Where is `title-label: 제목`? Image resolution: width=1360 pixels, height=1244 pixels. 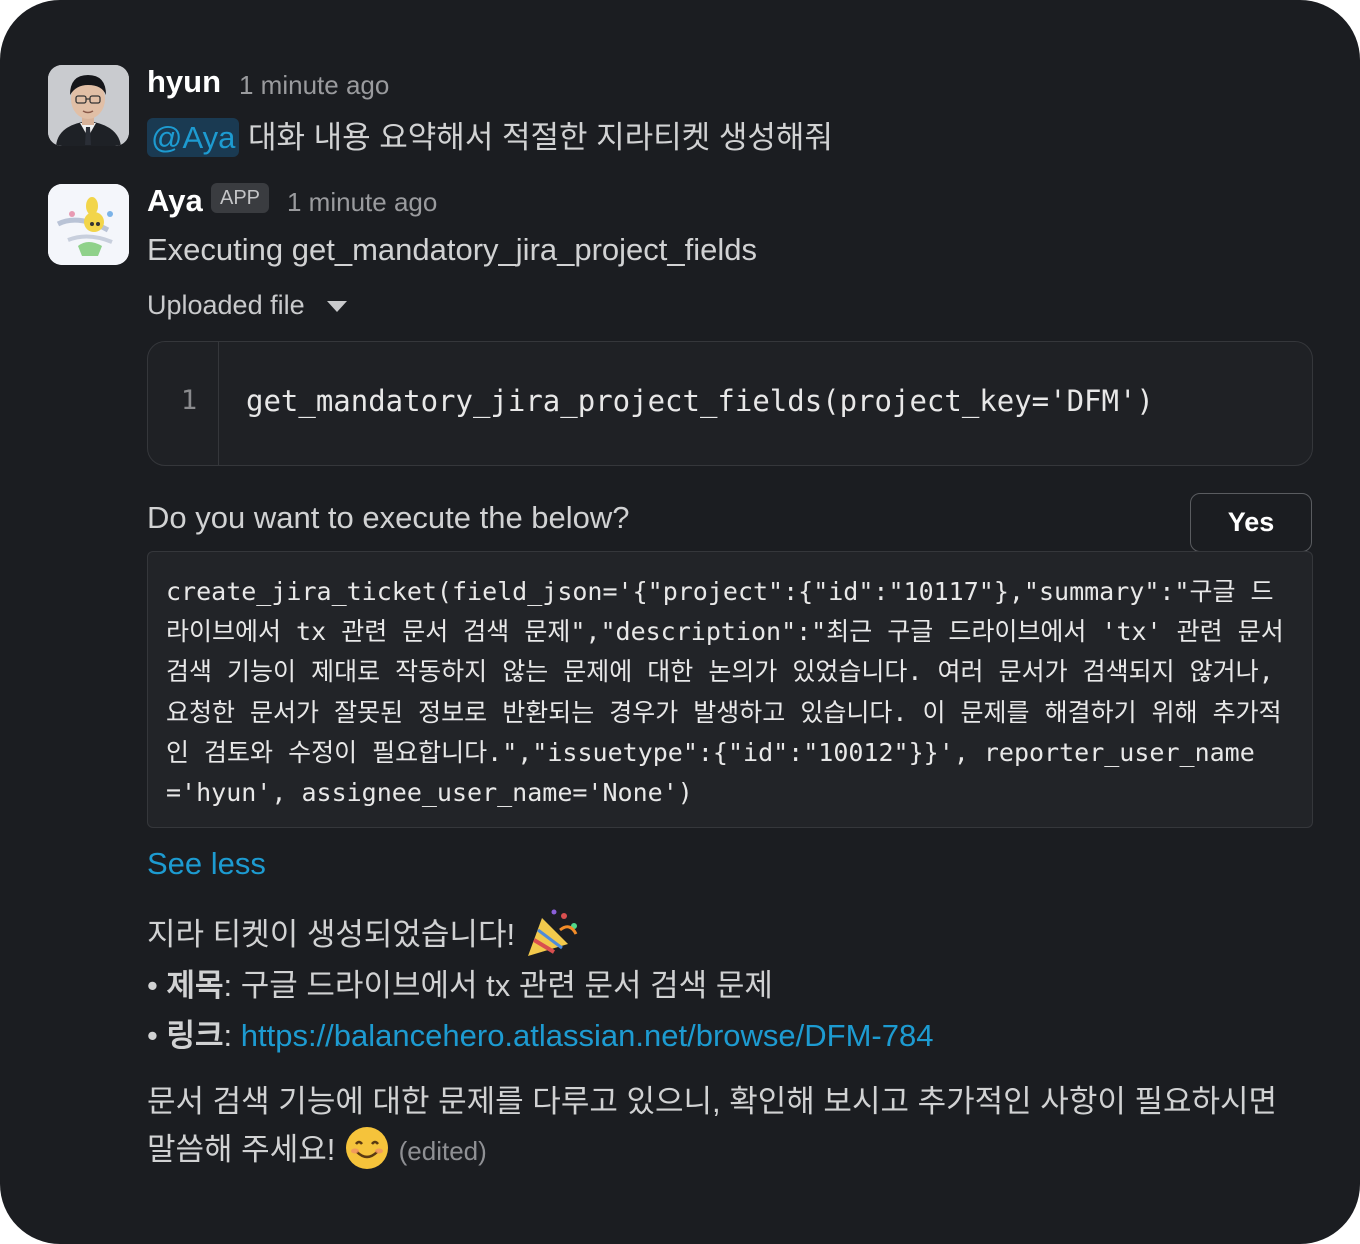 title-label: 제목 is located at coordinates (195, 985).